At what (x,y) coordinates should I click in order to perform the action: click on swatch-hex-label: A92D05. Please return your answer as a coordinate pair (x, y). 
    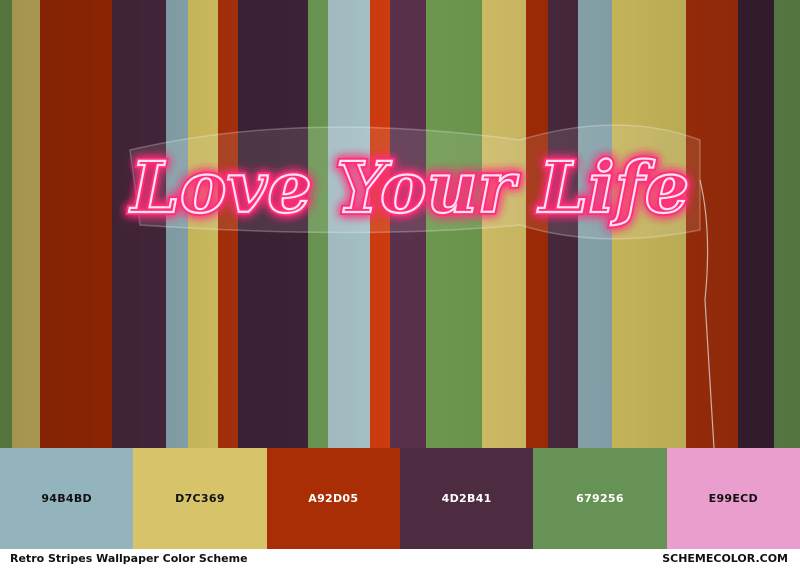
    Looking at the image, I should click on (333, 498).